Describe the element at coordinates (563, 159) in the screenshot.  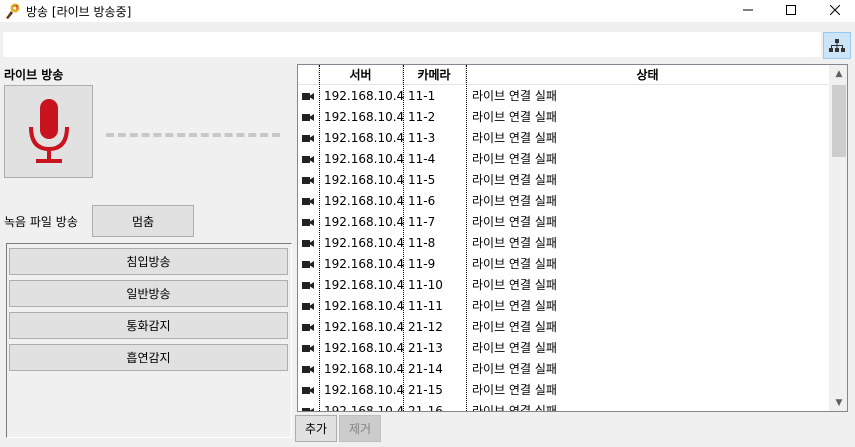
I see `table-row: 192.168.10.4 11-4 라이브 연결 실패` at that location.